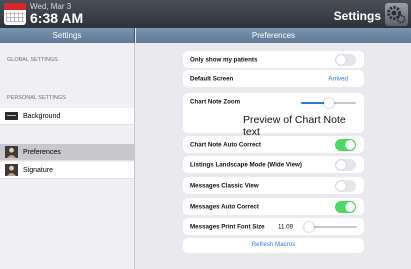  Describe the element at coordinates (273, 78) in the screenshot. I see `default-screen-row: Default Screen Arrived` at that location.